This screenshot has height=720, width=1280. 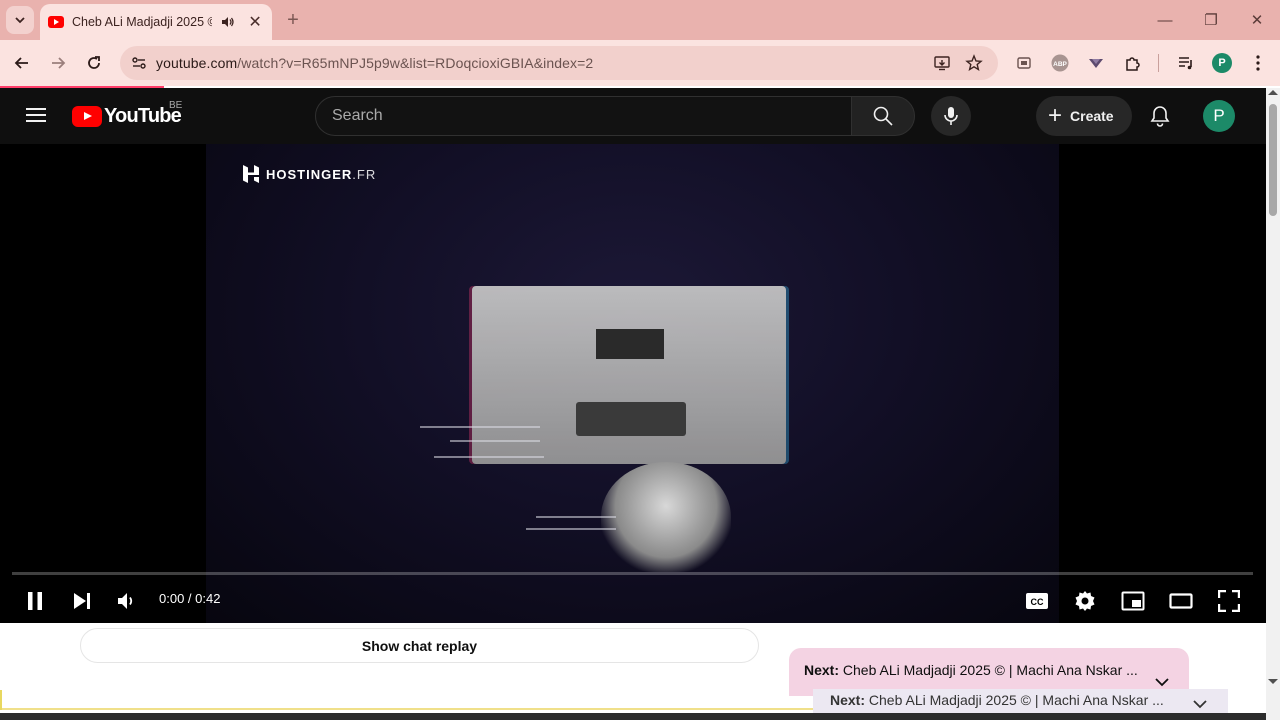 I want to click on show-chat-replay-button: Show chat replay, so click(x=419, y=645).